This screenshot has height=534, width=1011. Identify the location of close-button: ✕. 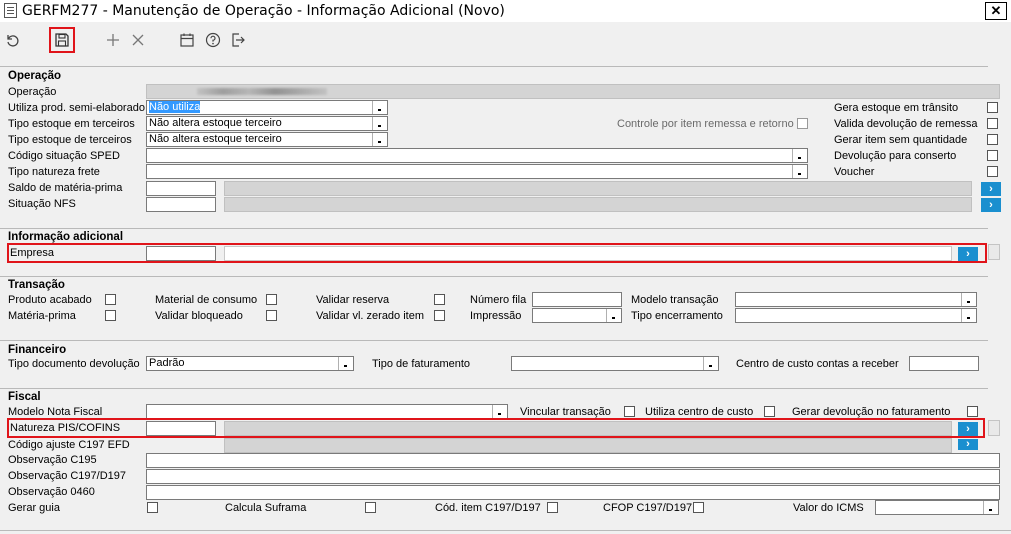
(996, 11).